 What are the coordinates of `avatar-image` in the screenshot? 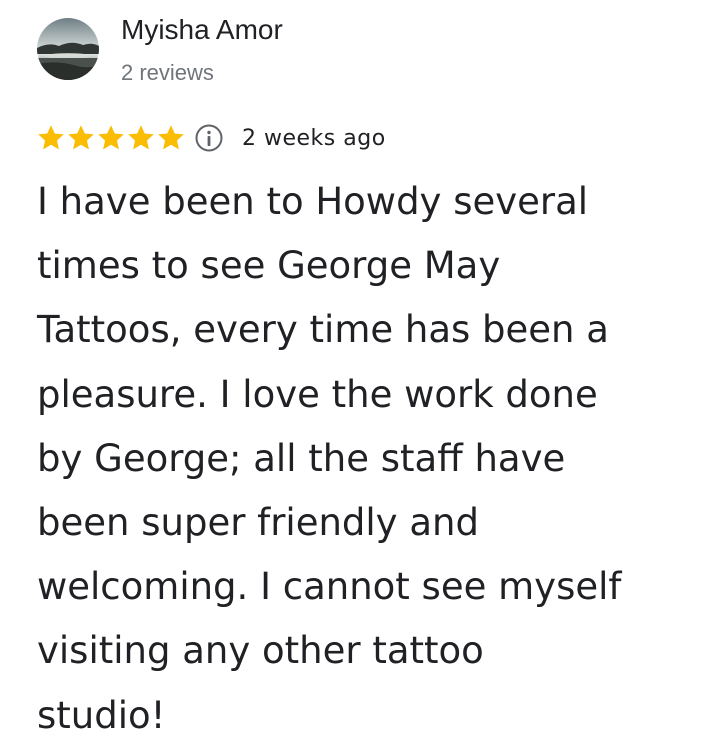 It's located at (68, 49).